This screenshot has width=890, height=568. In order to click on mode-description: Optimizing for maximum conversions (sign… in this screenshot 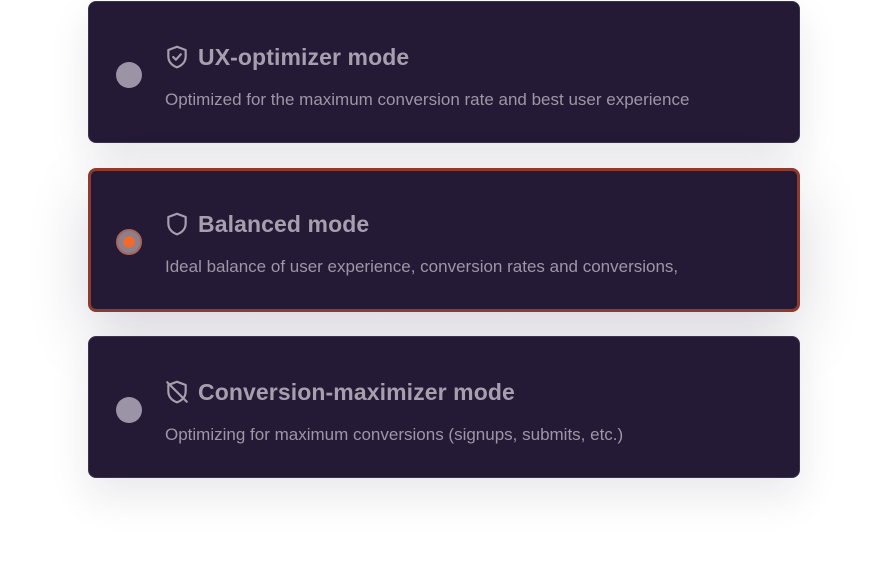, I will do `click(394, 434)`.